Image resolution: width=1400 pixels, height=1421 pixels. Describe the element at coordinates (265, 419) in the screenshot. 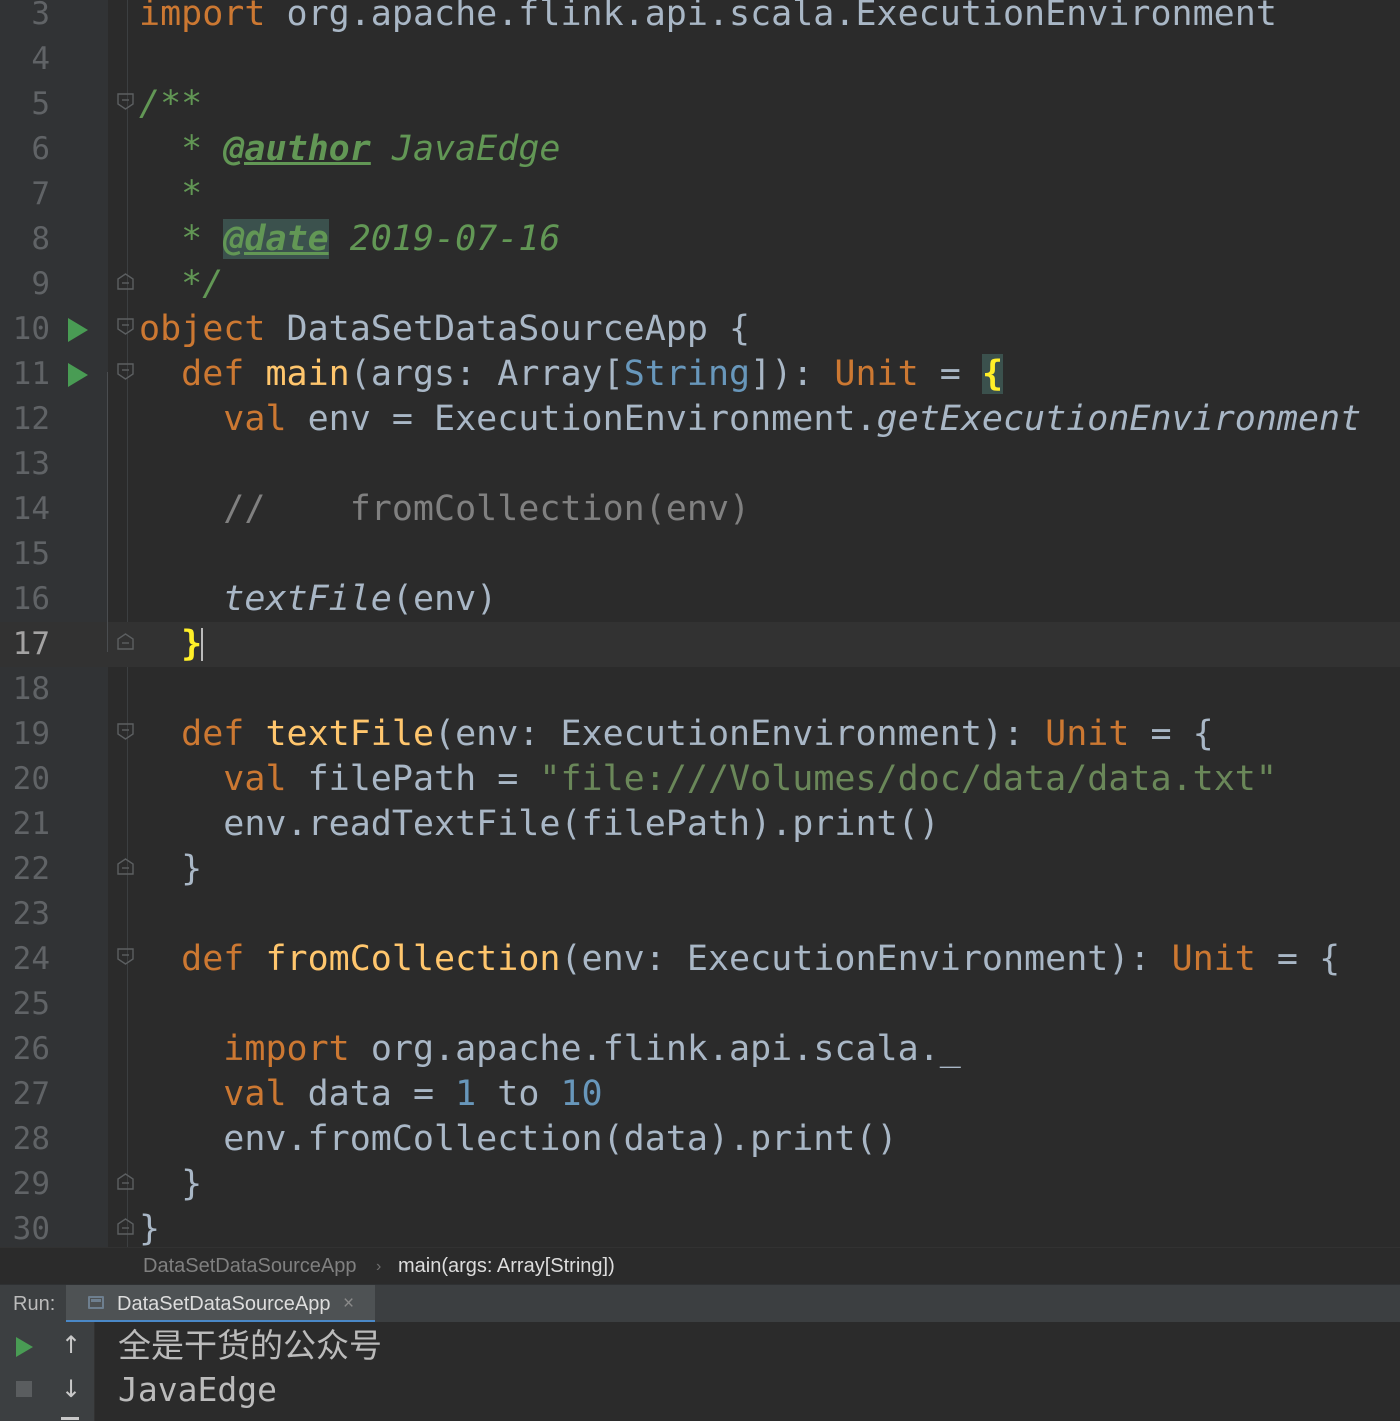

I see `code-token: val` at that location.